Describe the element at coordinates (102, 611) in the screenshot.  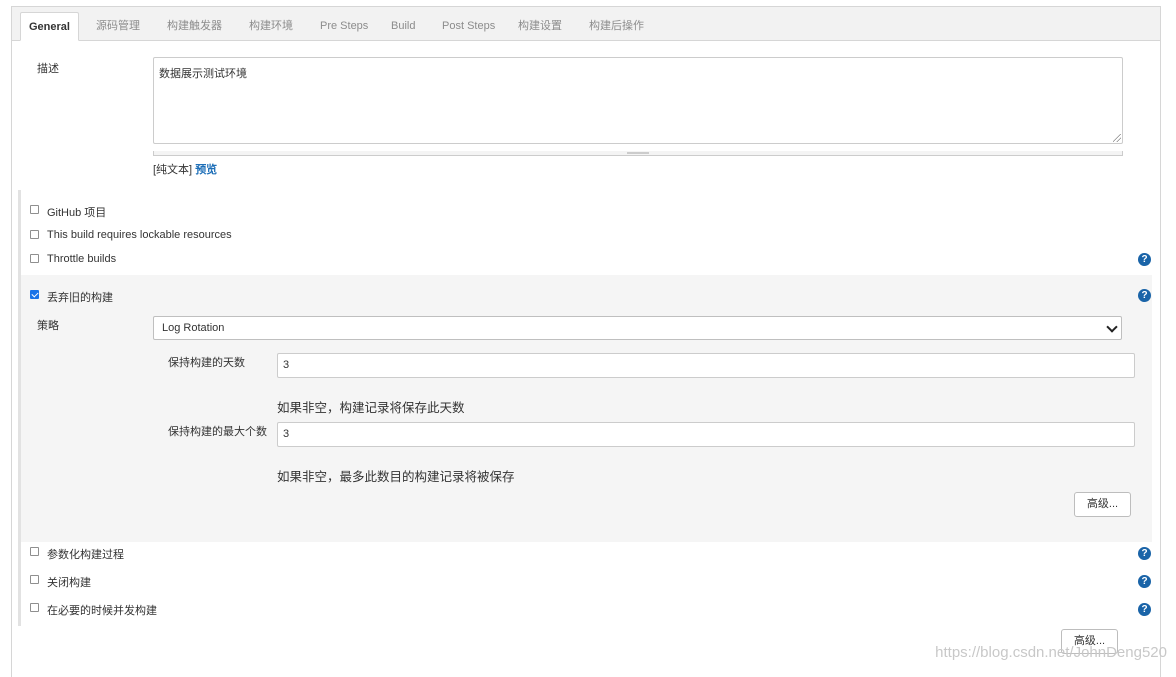
I see `concurrent-builds-label: 在必要的时候并发构建` at that location.